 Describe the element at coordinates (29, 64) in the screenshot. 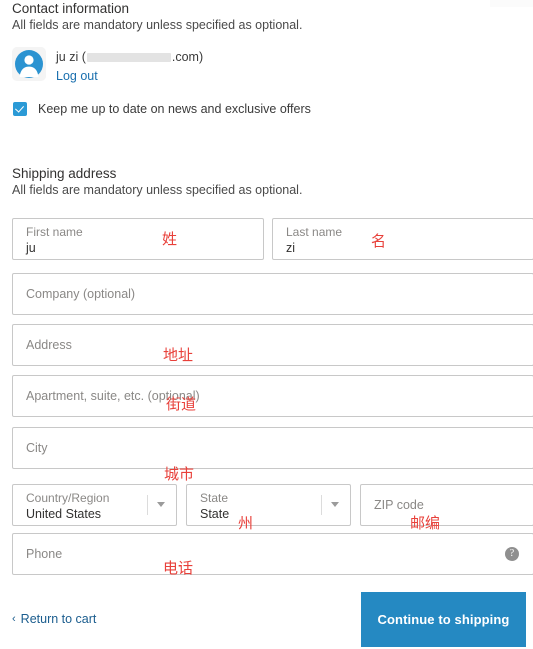

I see `user-avatar-icon` at that location.